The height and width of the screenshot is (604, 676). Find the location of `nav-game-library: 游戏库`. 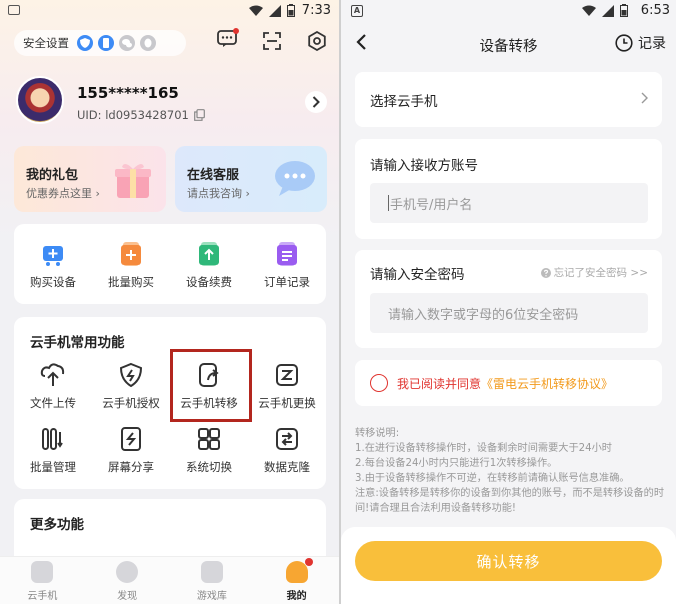

nav-game-library: 游戏库 is located at coordinates (212, 580).